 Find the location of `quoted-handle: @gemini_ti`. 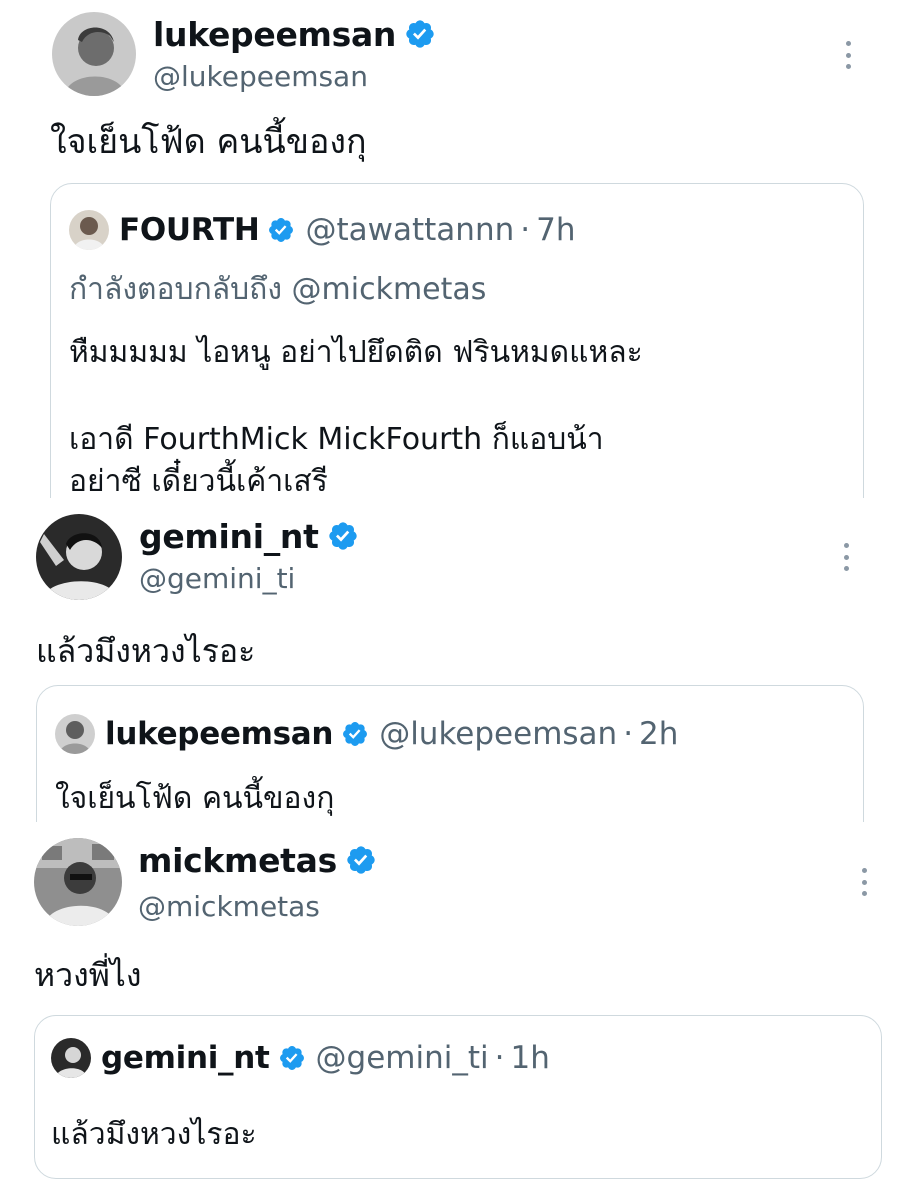

quoted-handle: @gemini_ti is located at coordinates (402, 1058).